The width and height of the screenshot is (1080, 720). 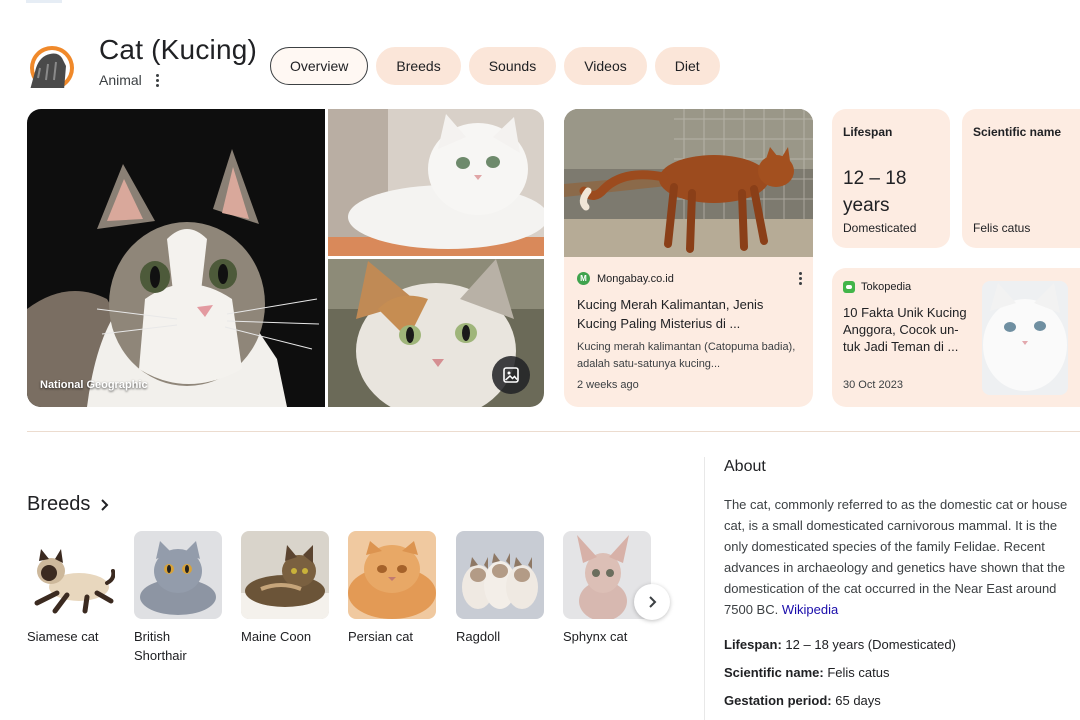 I want to click on fact-value: 12 – 18 years (Domesticated), so click(x=870, y=644).